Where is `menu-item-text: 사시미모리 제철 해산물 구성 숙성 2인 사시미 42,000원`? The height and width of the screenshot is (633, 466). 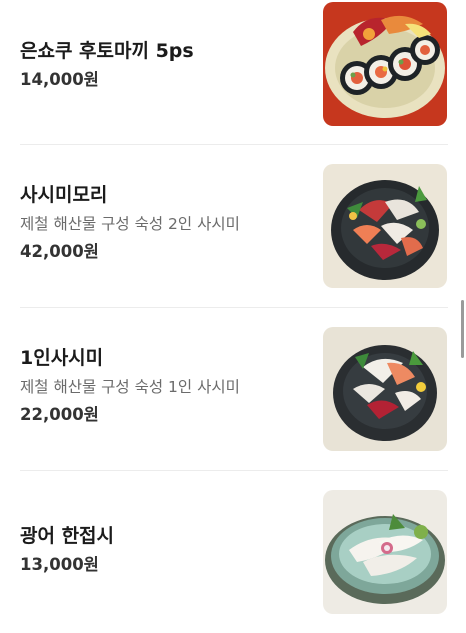
menu-item-text: 사시미모리 제철 해산물 구성 숙성 2인 사시미 42,000원 is located at coordinates (160, 223).